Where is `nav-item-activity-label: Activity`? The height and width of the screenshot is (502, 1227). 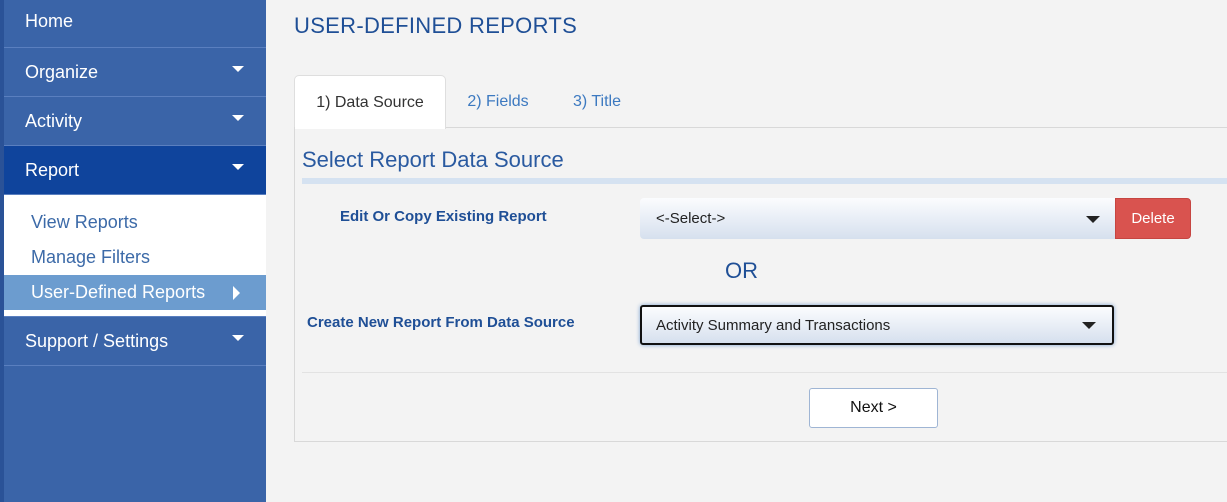 nav-item-activity-label: Activity is located at coordinates (54, 120).